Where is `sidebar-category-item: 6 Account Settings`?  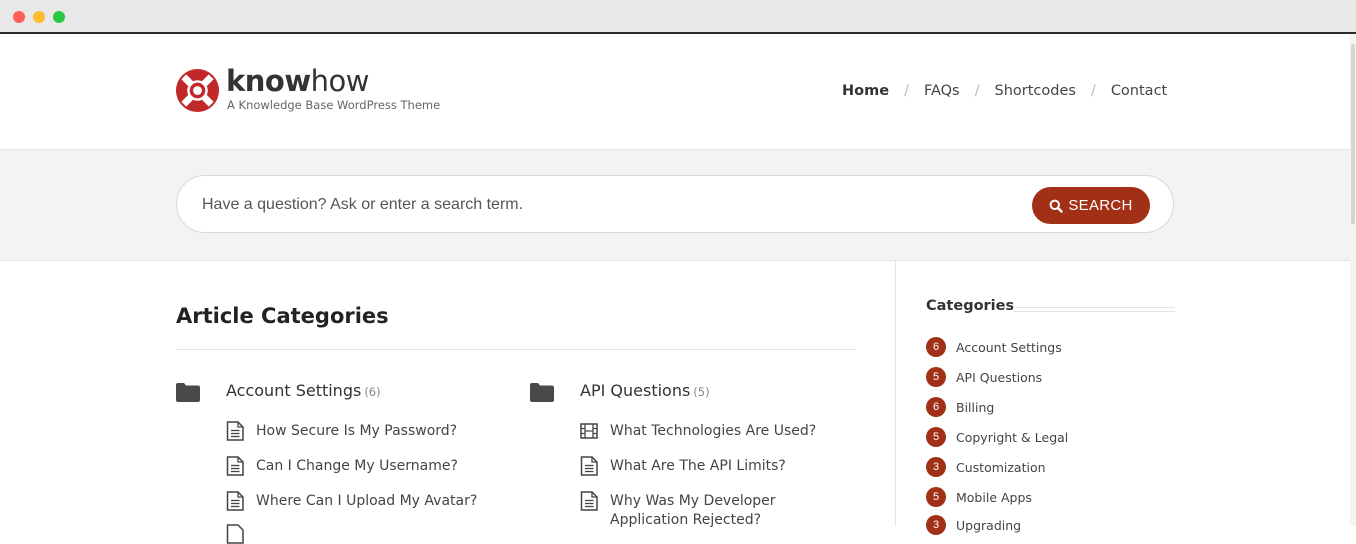
sidebar-category-item: 6 Account Settings is located at coordinates (994, 347).